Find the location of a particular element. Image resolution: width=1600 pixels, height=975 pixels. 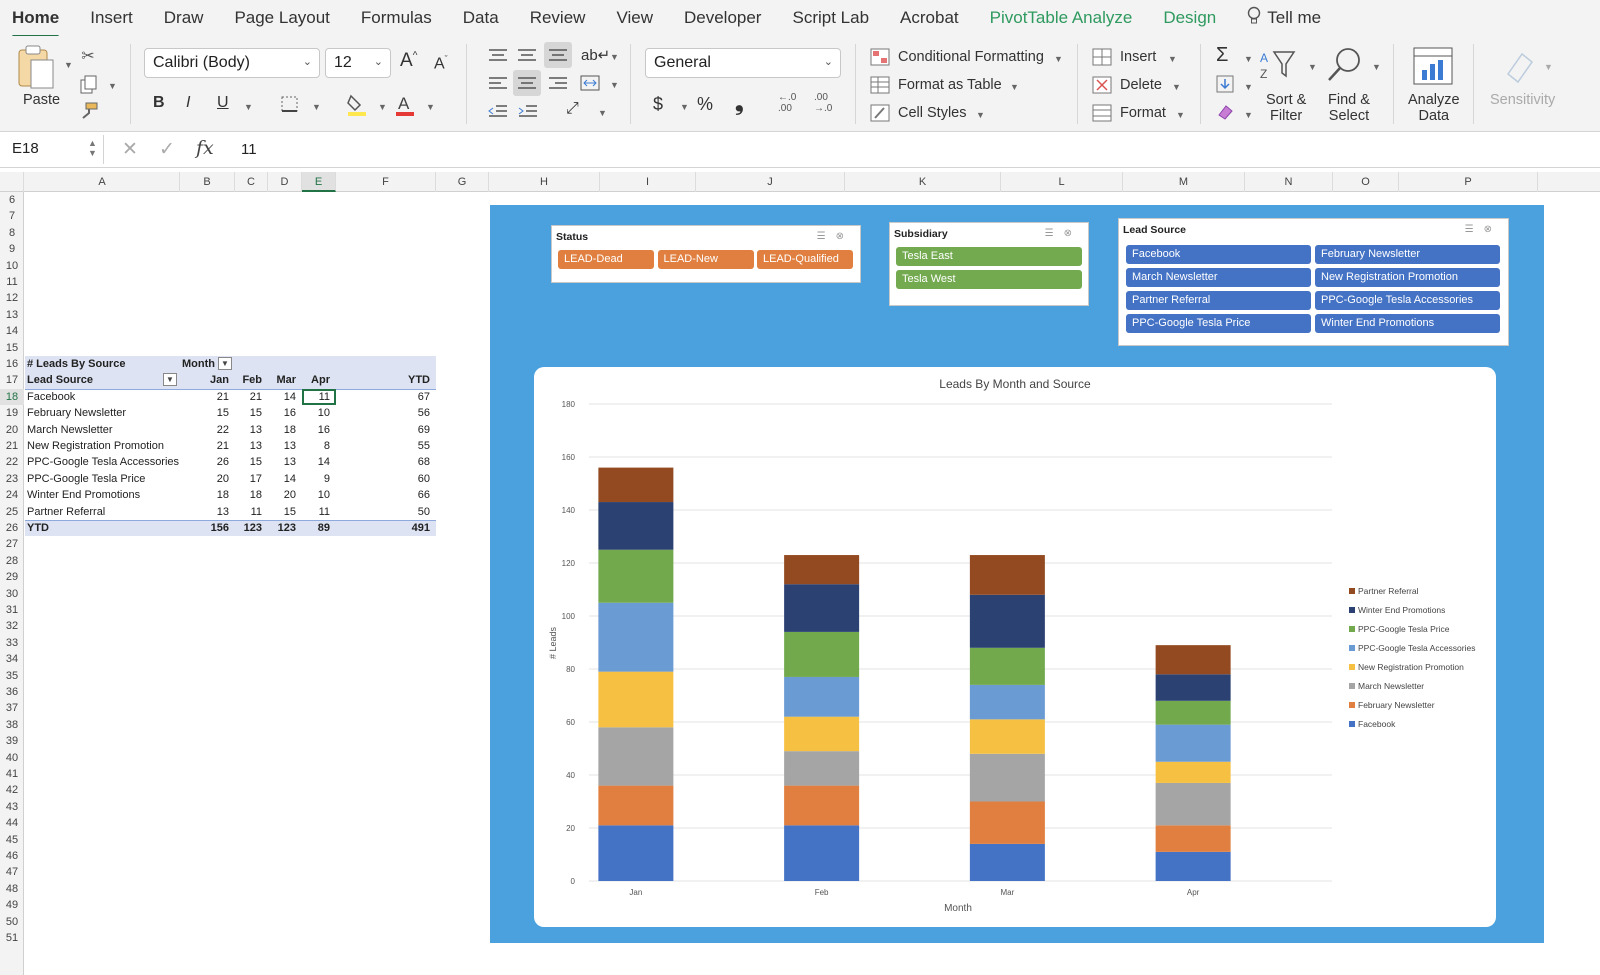

pivot-value-cell: 17 is located at coordinates (248, 479).